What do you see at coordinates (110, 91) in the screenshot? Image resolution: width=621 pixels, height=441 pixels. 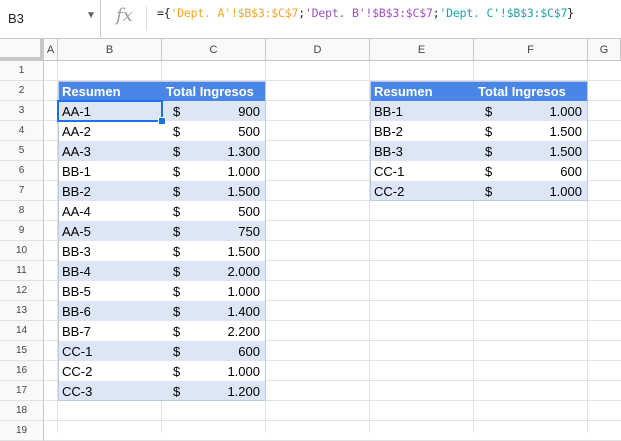 I see `left-table-header-resumen: Resumen` at bounding box center [110, 91].